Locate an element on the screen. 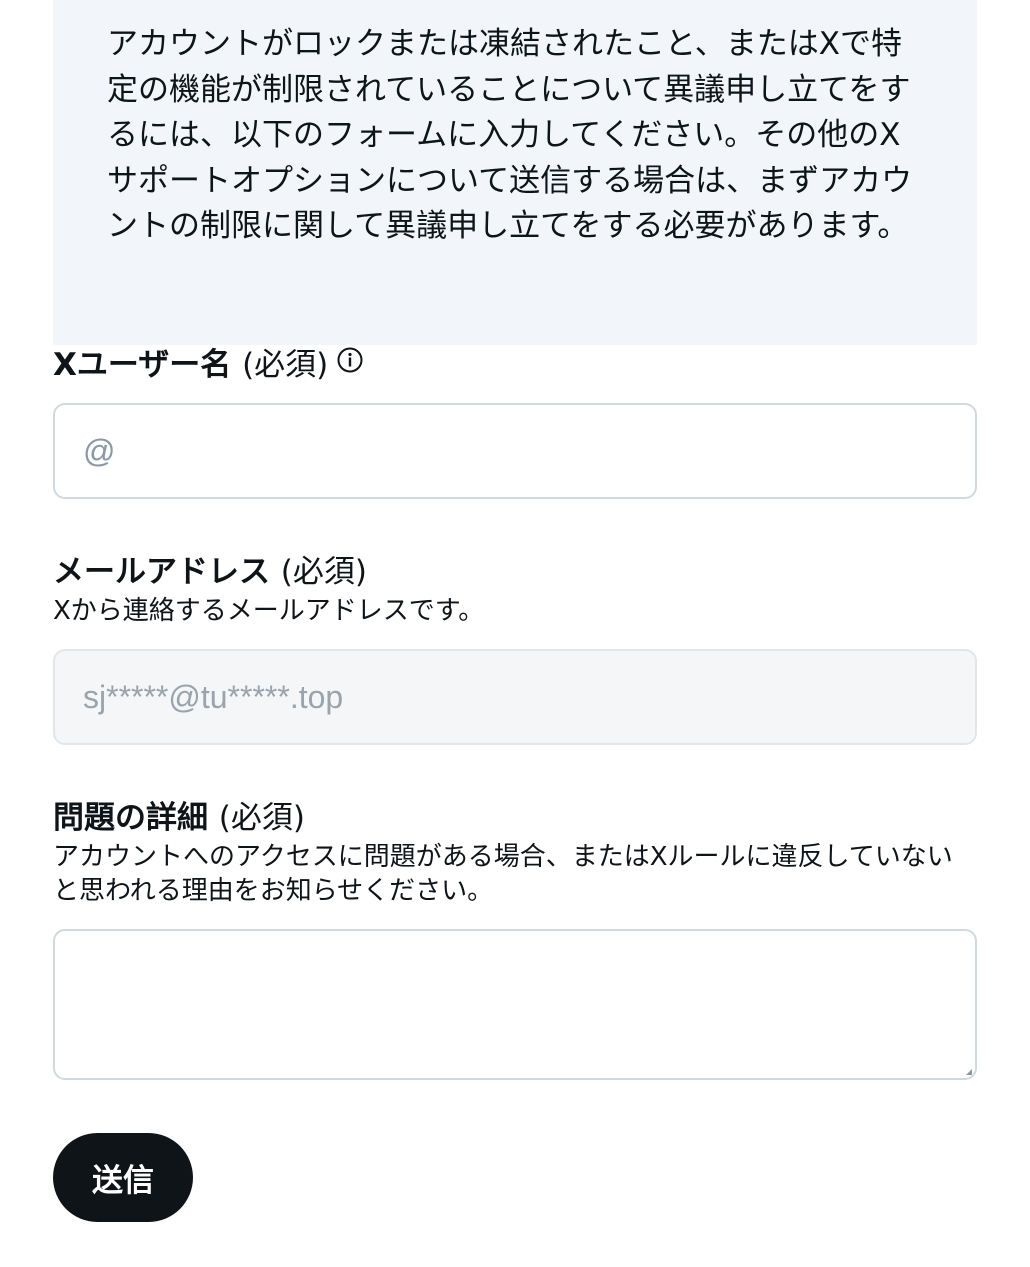  details-label: 問題の詳細 (必須) is located at coordinates (179, 818).